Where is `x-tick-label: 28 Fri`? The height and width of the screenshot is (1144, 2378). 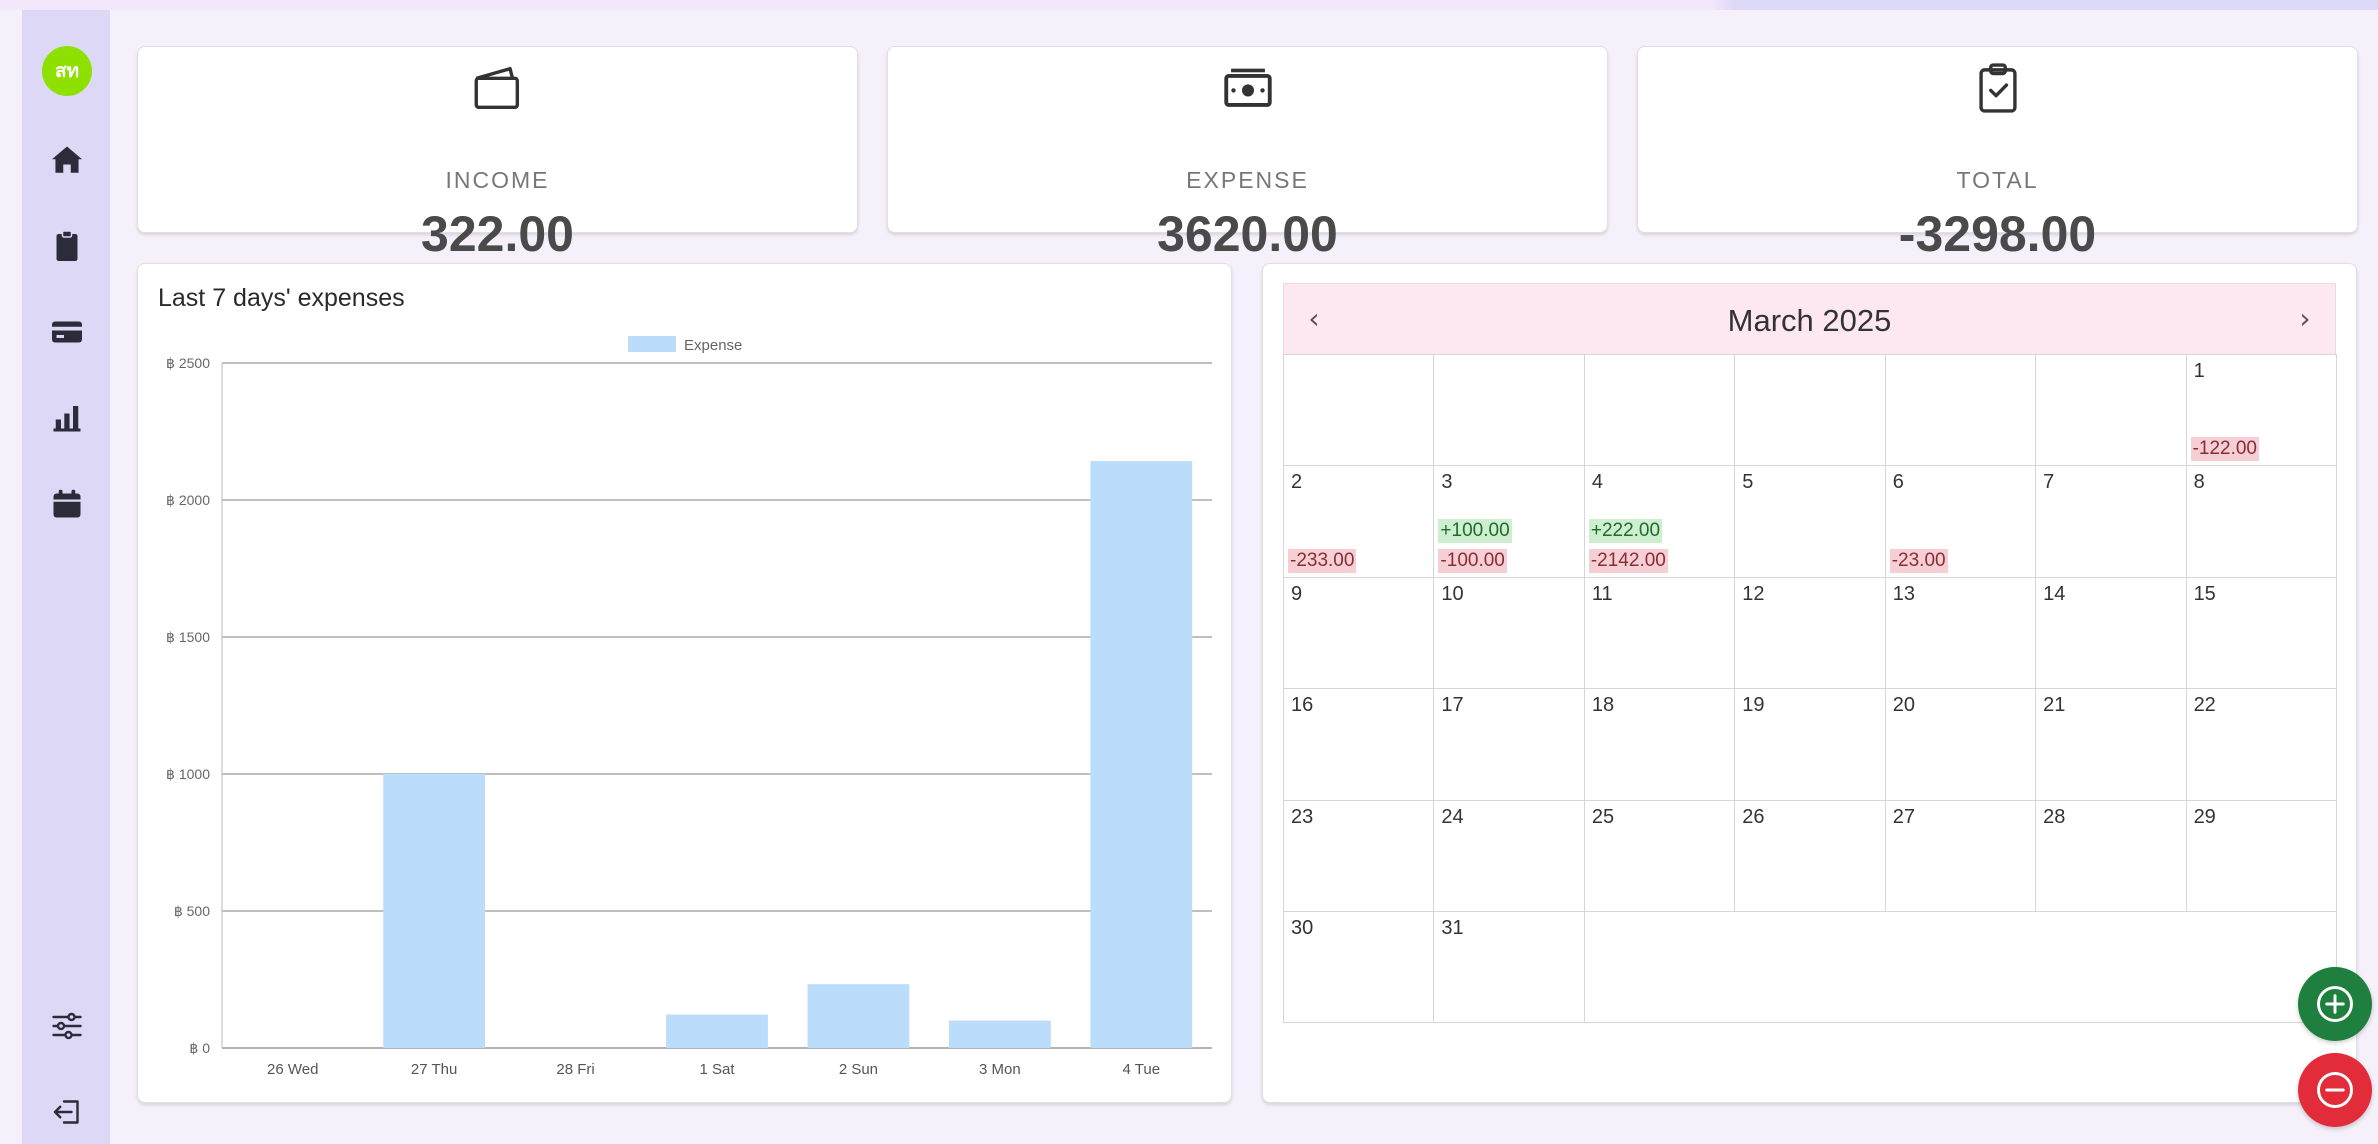 x-tick-label: 28 Fri is located at coordinates (575, 1069).